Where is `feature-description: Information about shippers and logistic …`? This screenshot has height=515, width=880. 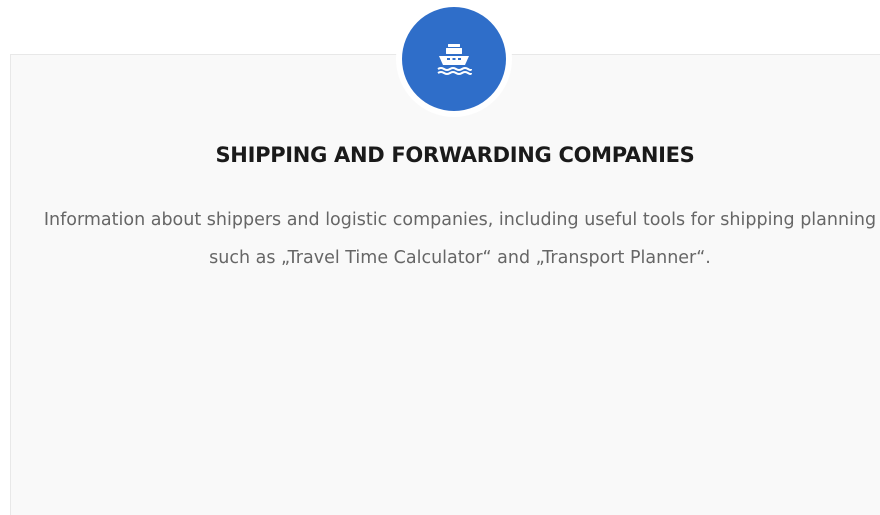
feature-description: Information about shippers and logistic … is located at coordinates (460, 239).